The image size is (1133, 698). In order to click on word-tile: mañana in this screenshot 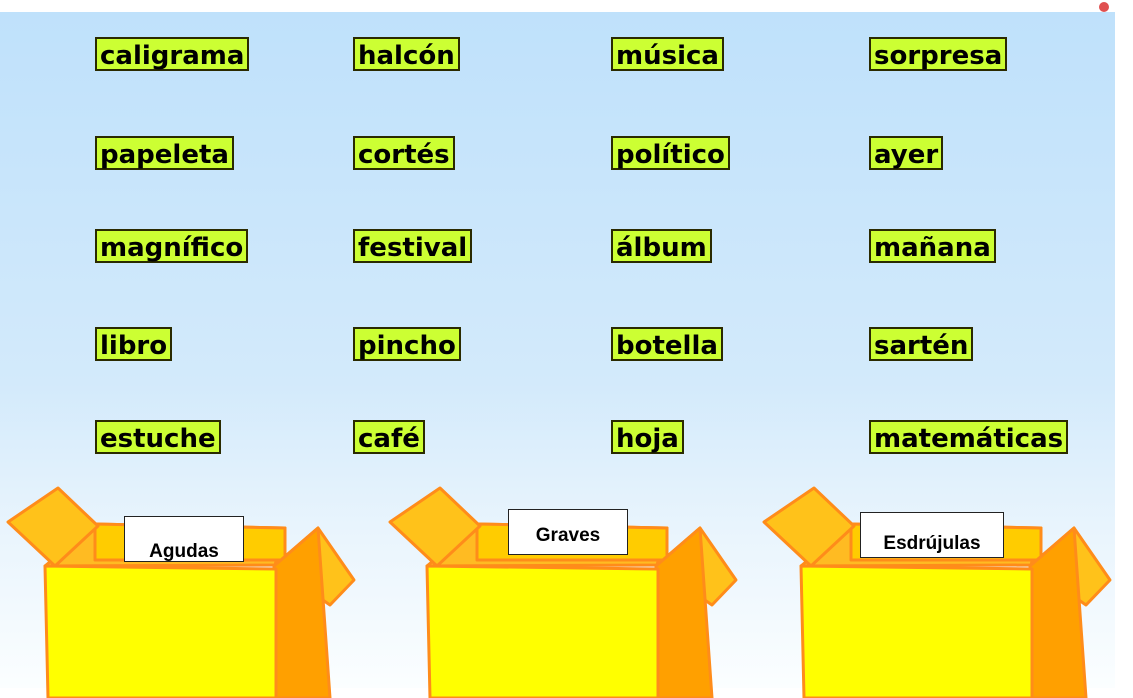, I will do `click(932, 246)`.